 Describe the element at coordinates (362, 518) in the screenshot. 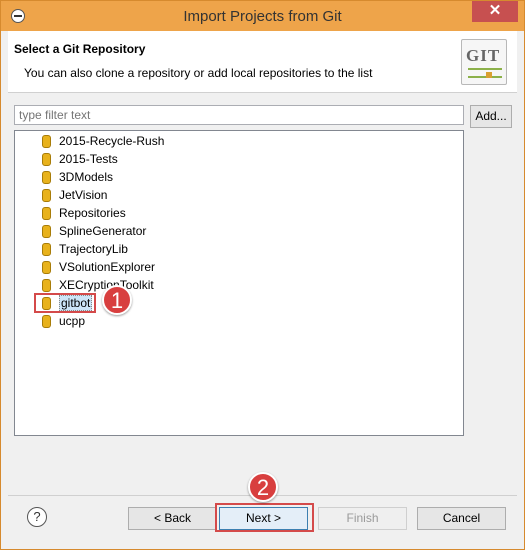

I see `finish-button: Finish` at that location.